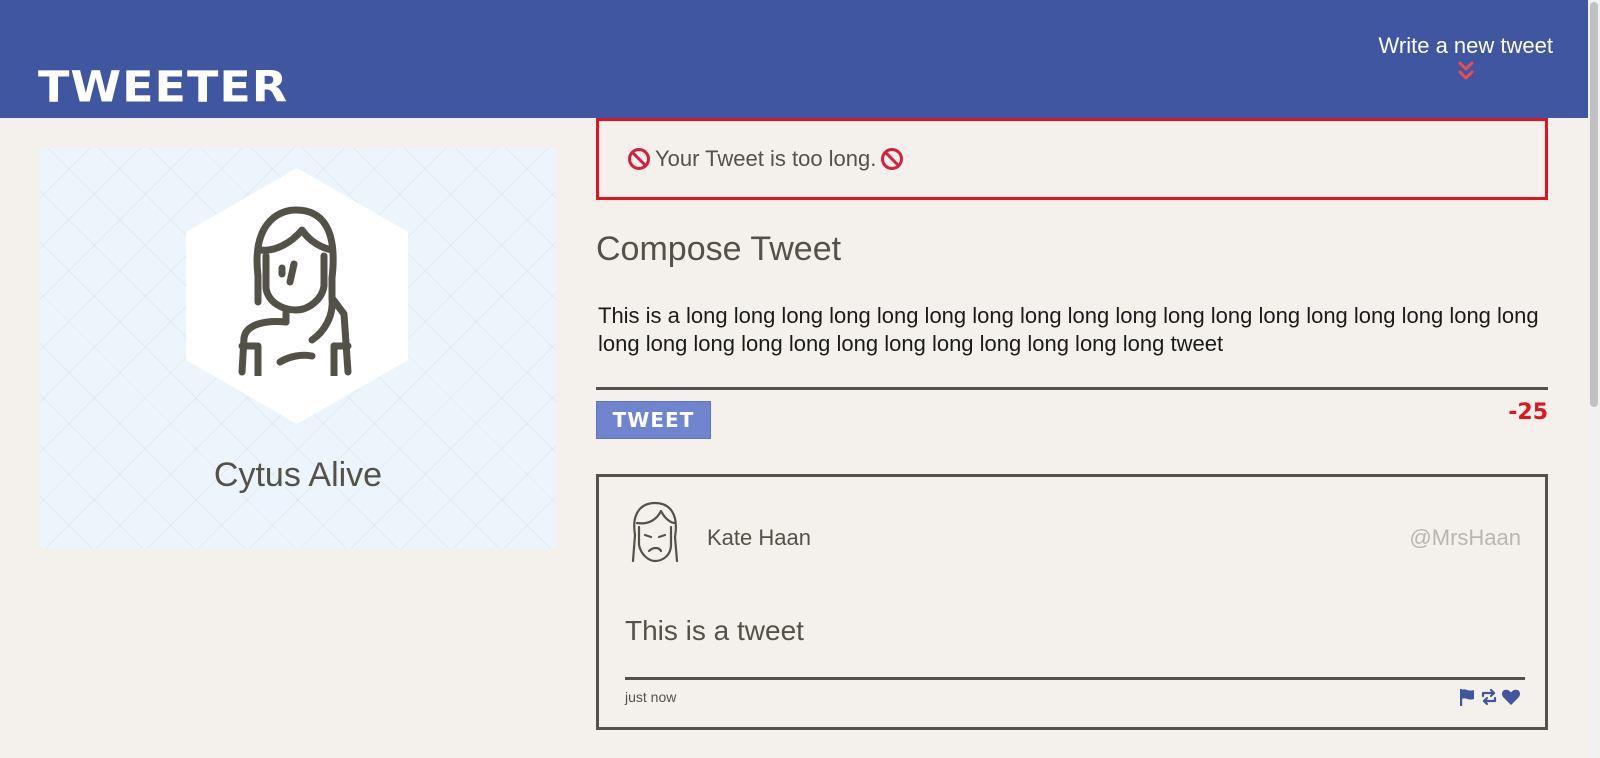 The height and width of the screenshot is (758, 1600). Describe the element at coordinates (1072, 388) in the screenshot. I see `textarea-underline` at that location.